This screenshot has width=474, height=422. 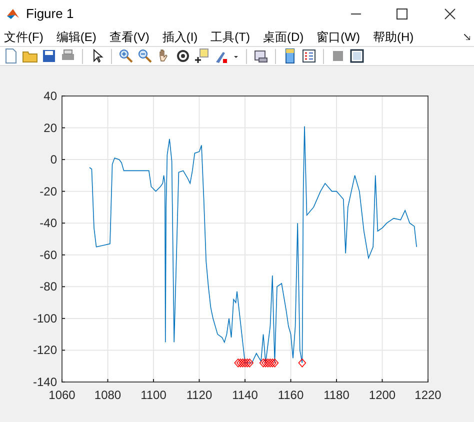 What do you see at coordinates (467, 37) in the screenshot?
I see `arrow-icon` at bounding box center [467, 37].